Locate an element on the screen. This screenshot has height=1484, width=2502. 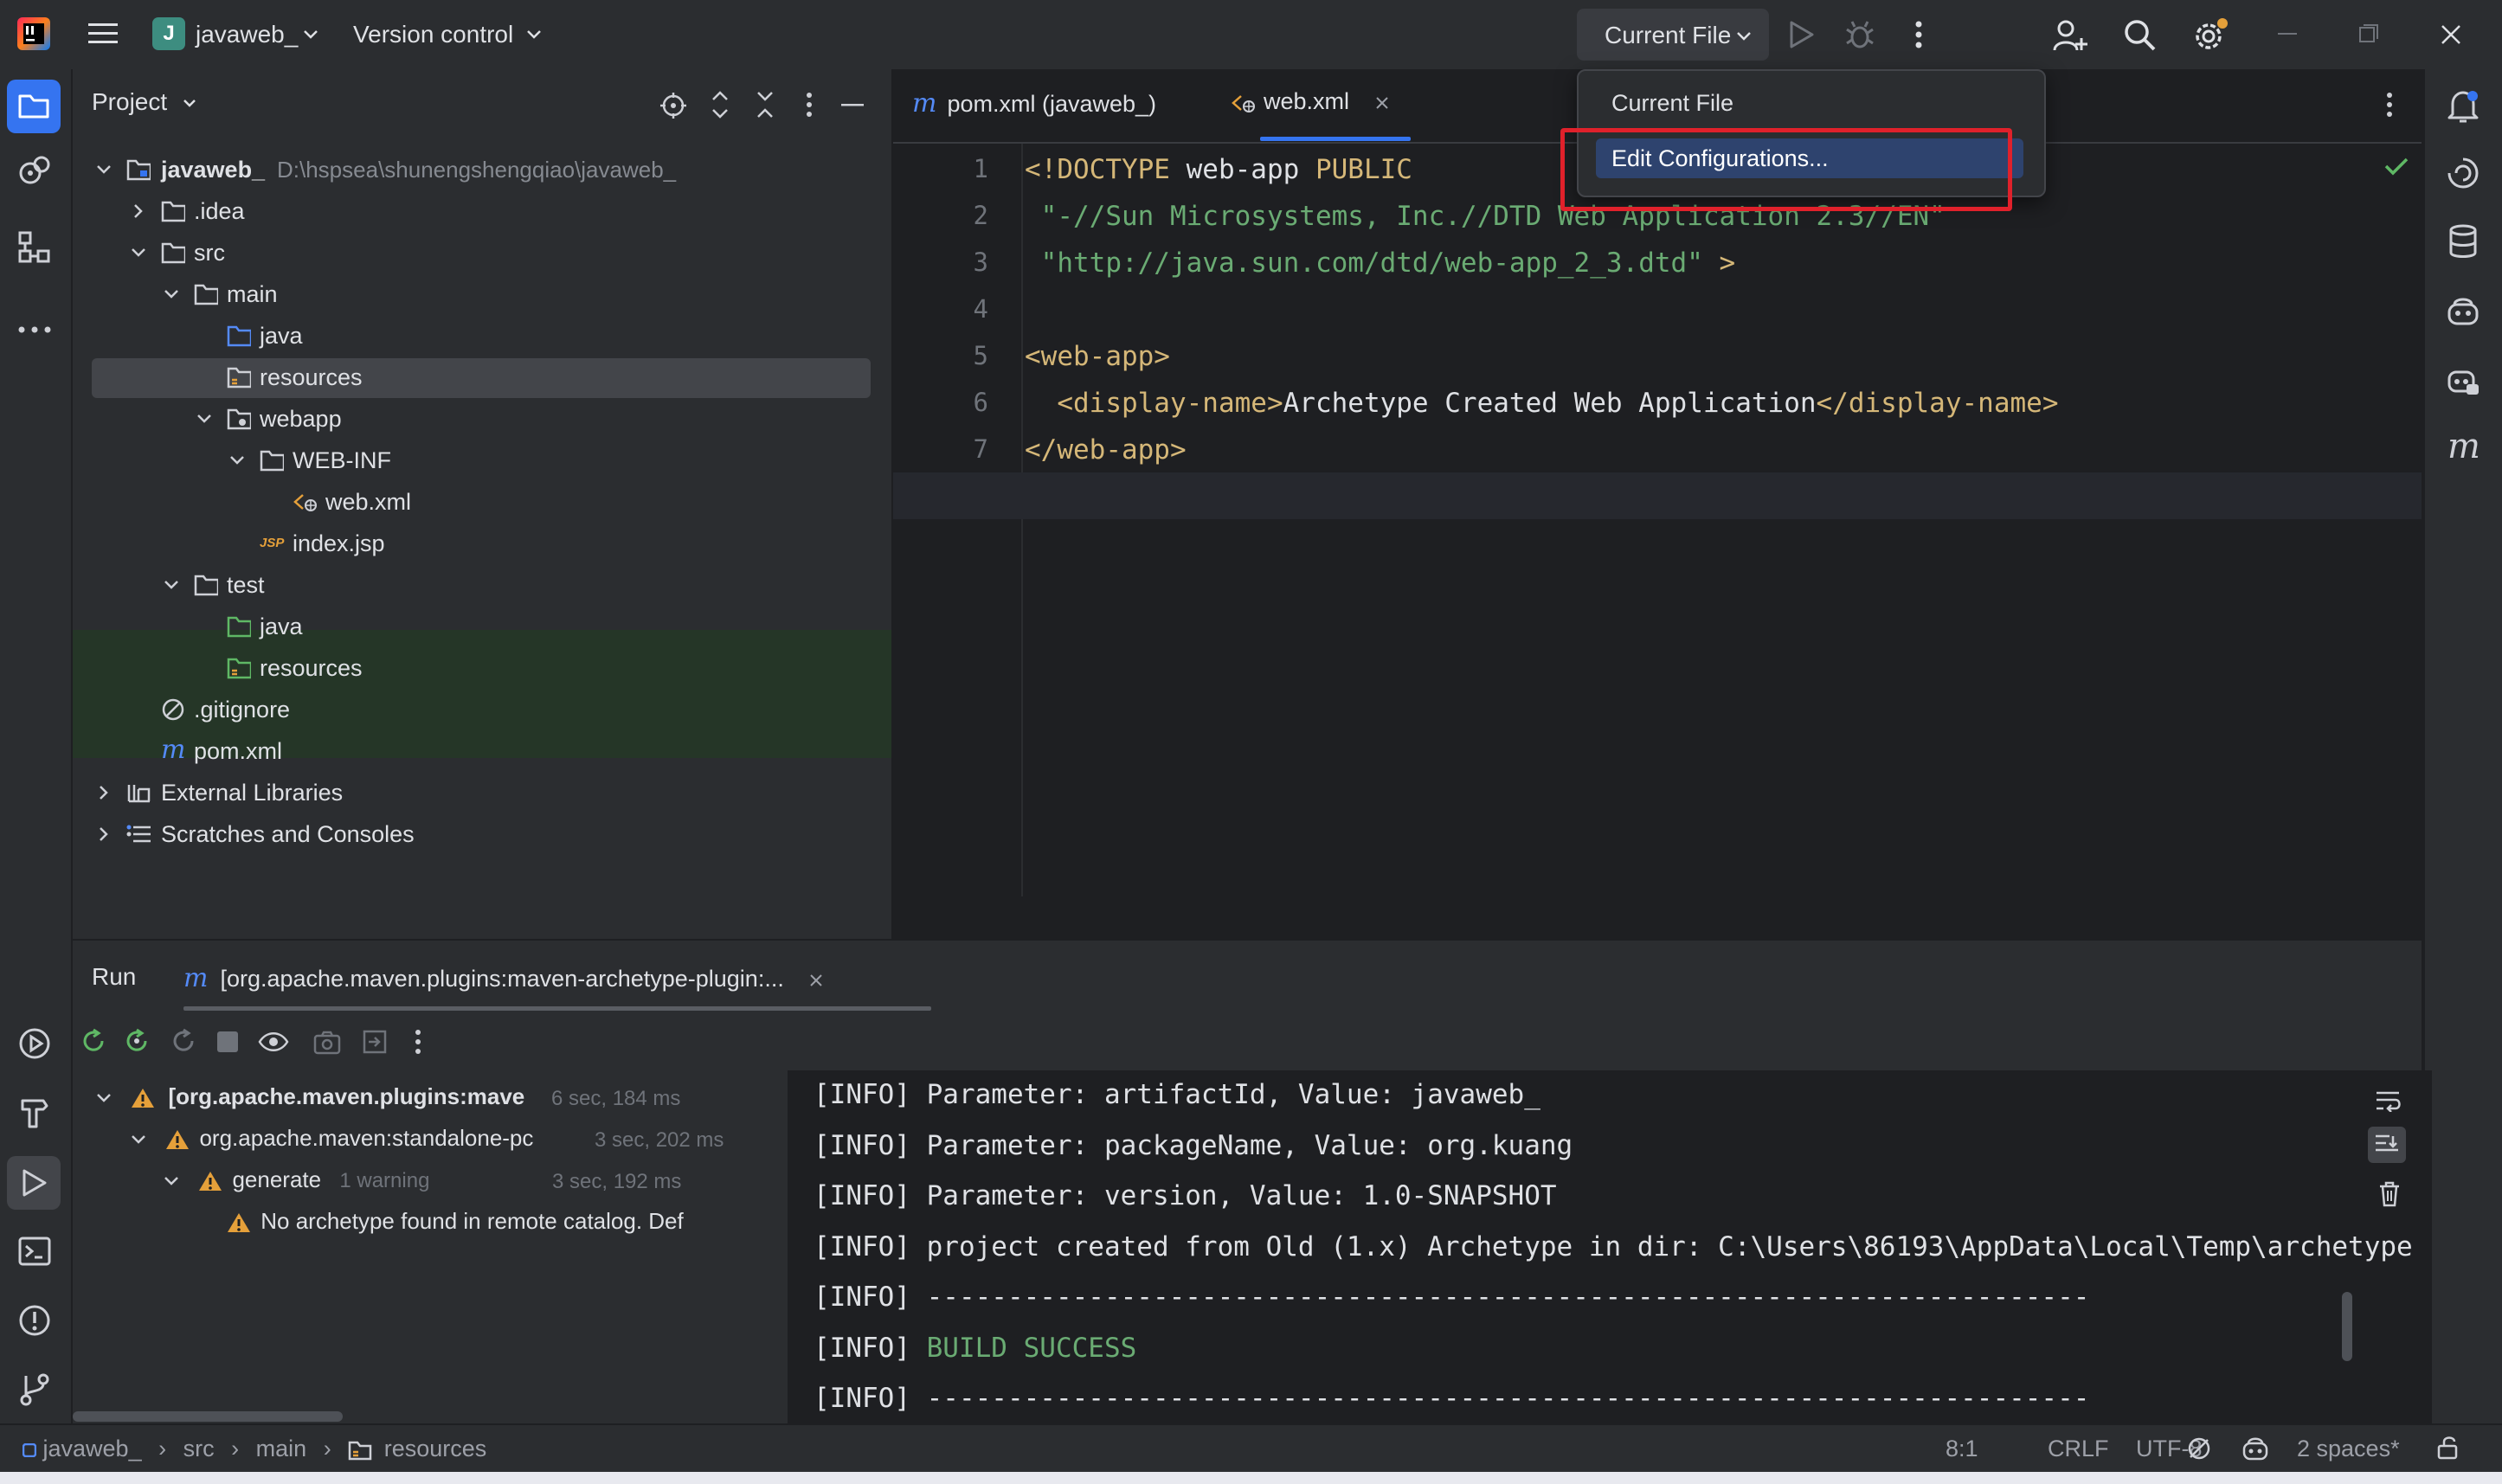
vcs-widget: Version control is located at coordinates (452, 36).